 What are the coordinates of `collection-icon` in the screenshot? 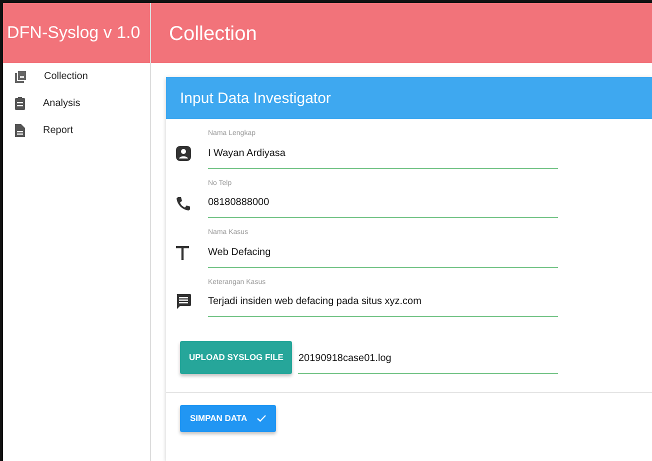 It's located at (20, 76).